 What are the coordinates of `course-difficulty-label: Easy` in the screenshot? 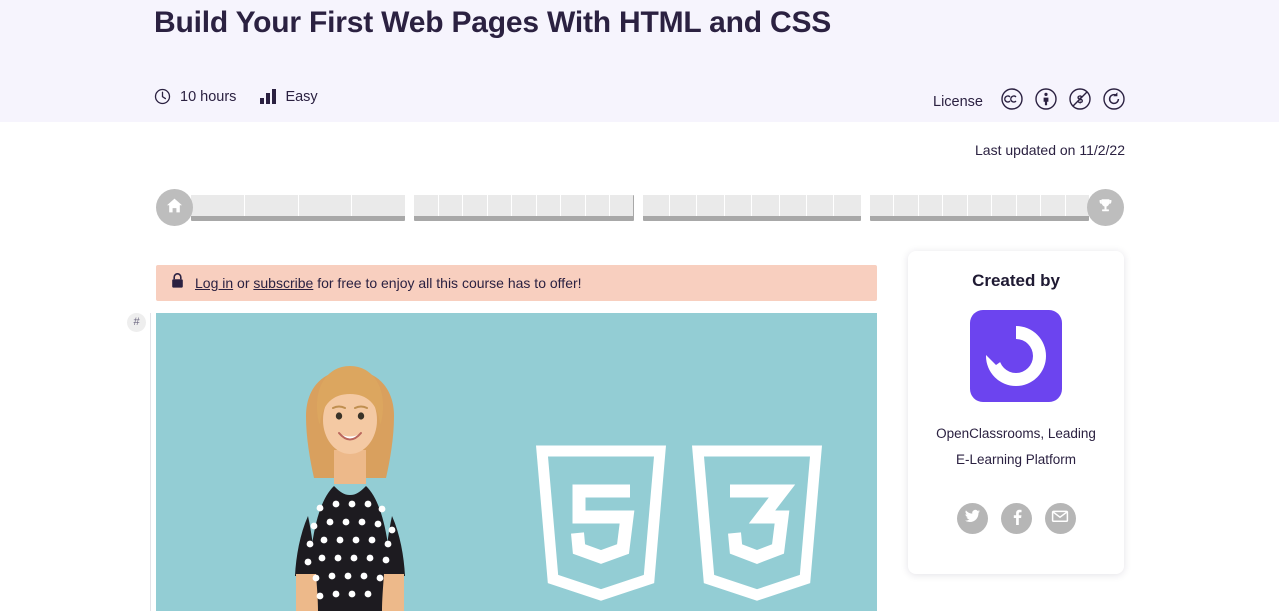 It's located at (301, 96).